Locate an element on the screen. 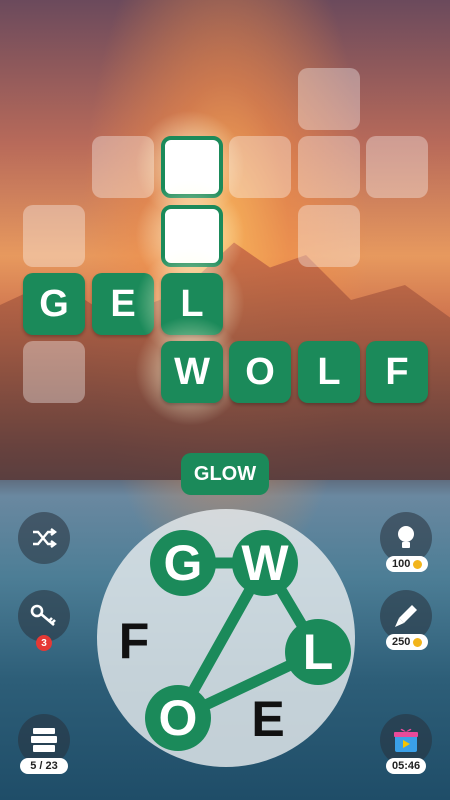 This screenshot has width=450, height=800. wheel-letter-e: E is located at coordinates (268, 719).